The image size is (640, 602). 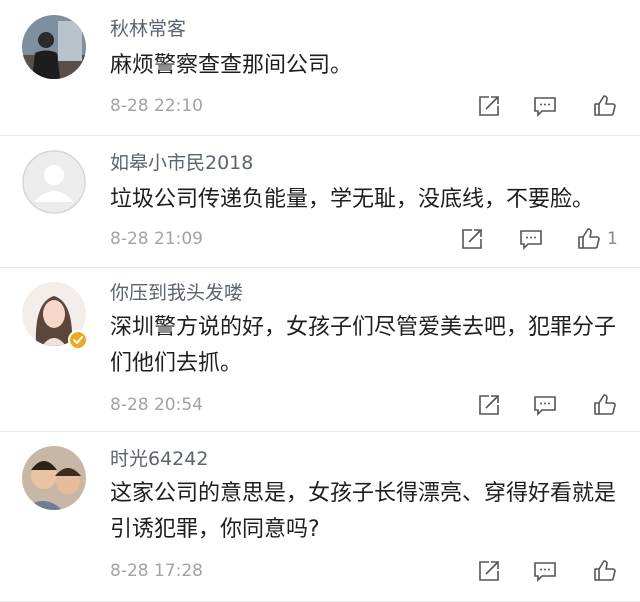 I want to click on verified-badge-icon, so click(x=78, y=340).